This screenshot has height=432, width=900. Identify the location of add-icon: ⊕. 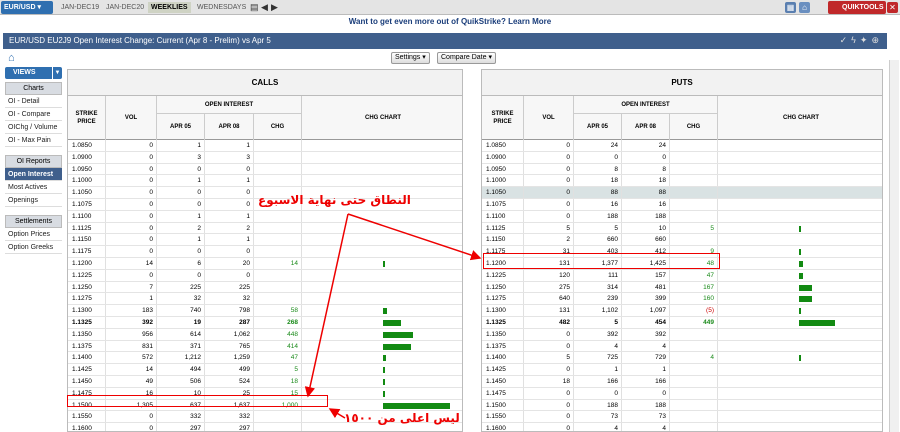
(877, 40).